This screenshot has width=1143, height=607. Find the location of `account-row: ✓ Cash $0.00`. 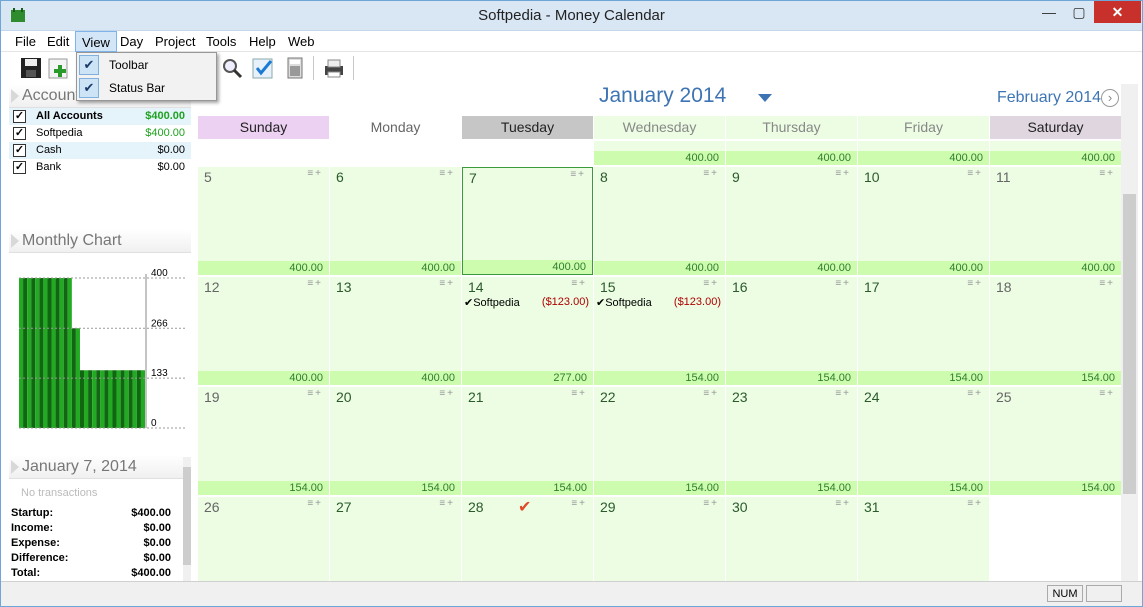

account-row: ✓ Cash $0.00 is located at coordinates (100, 150).